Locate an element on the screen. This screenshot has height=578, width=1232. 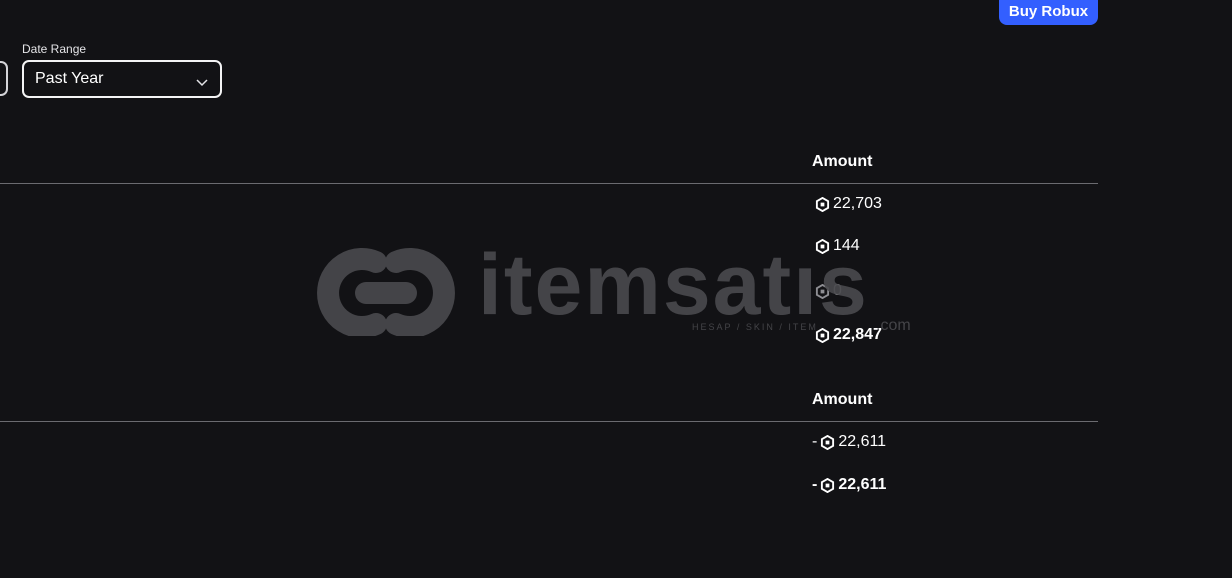
amount-row: 144 is located at coordinates (837, 246).